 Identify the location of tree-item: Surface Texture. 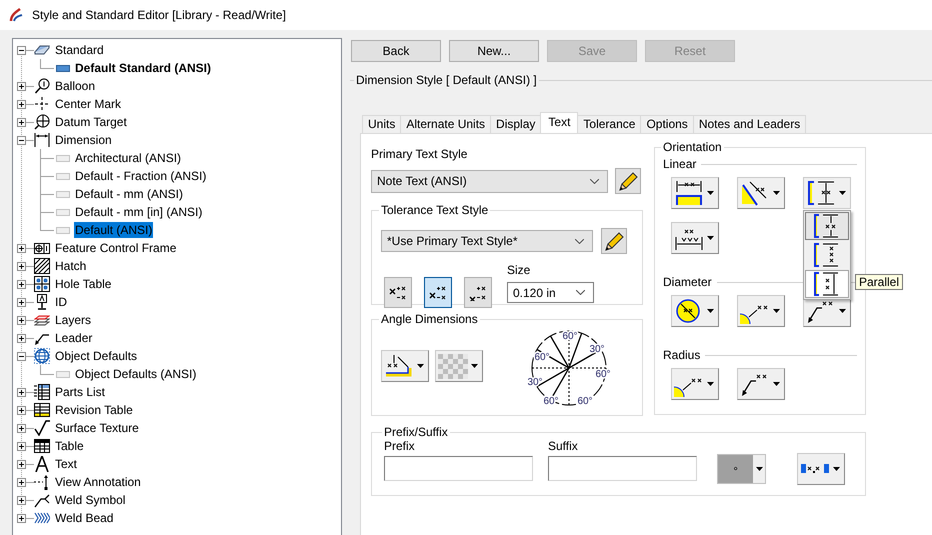
(97, 428).